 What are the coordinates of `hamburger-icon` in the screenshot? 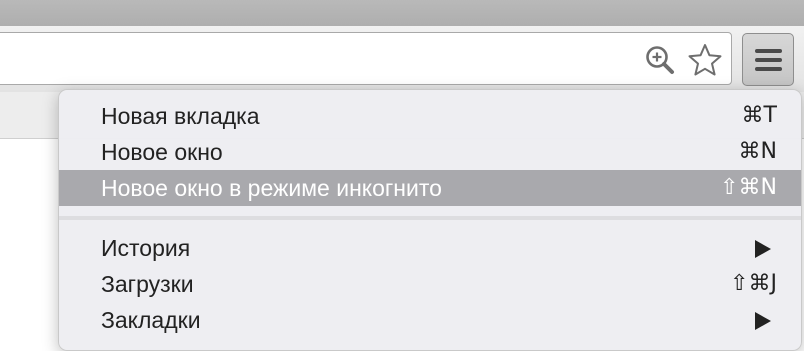 It's located at (768, 51).